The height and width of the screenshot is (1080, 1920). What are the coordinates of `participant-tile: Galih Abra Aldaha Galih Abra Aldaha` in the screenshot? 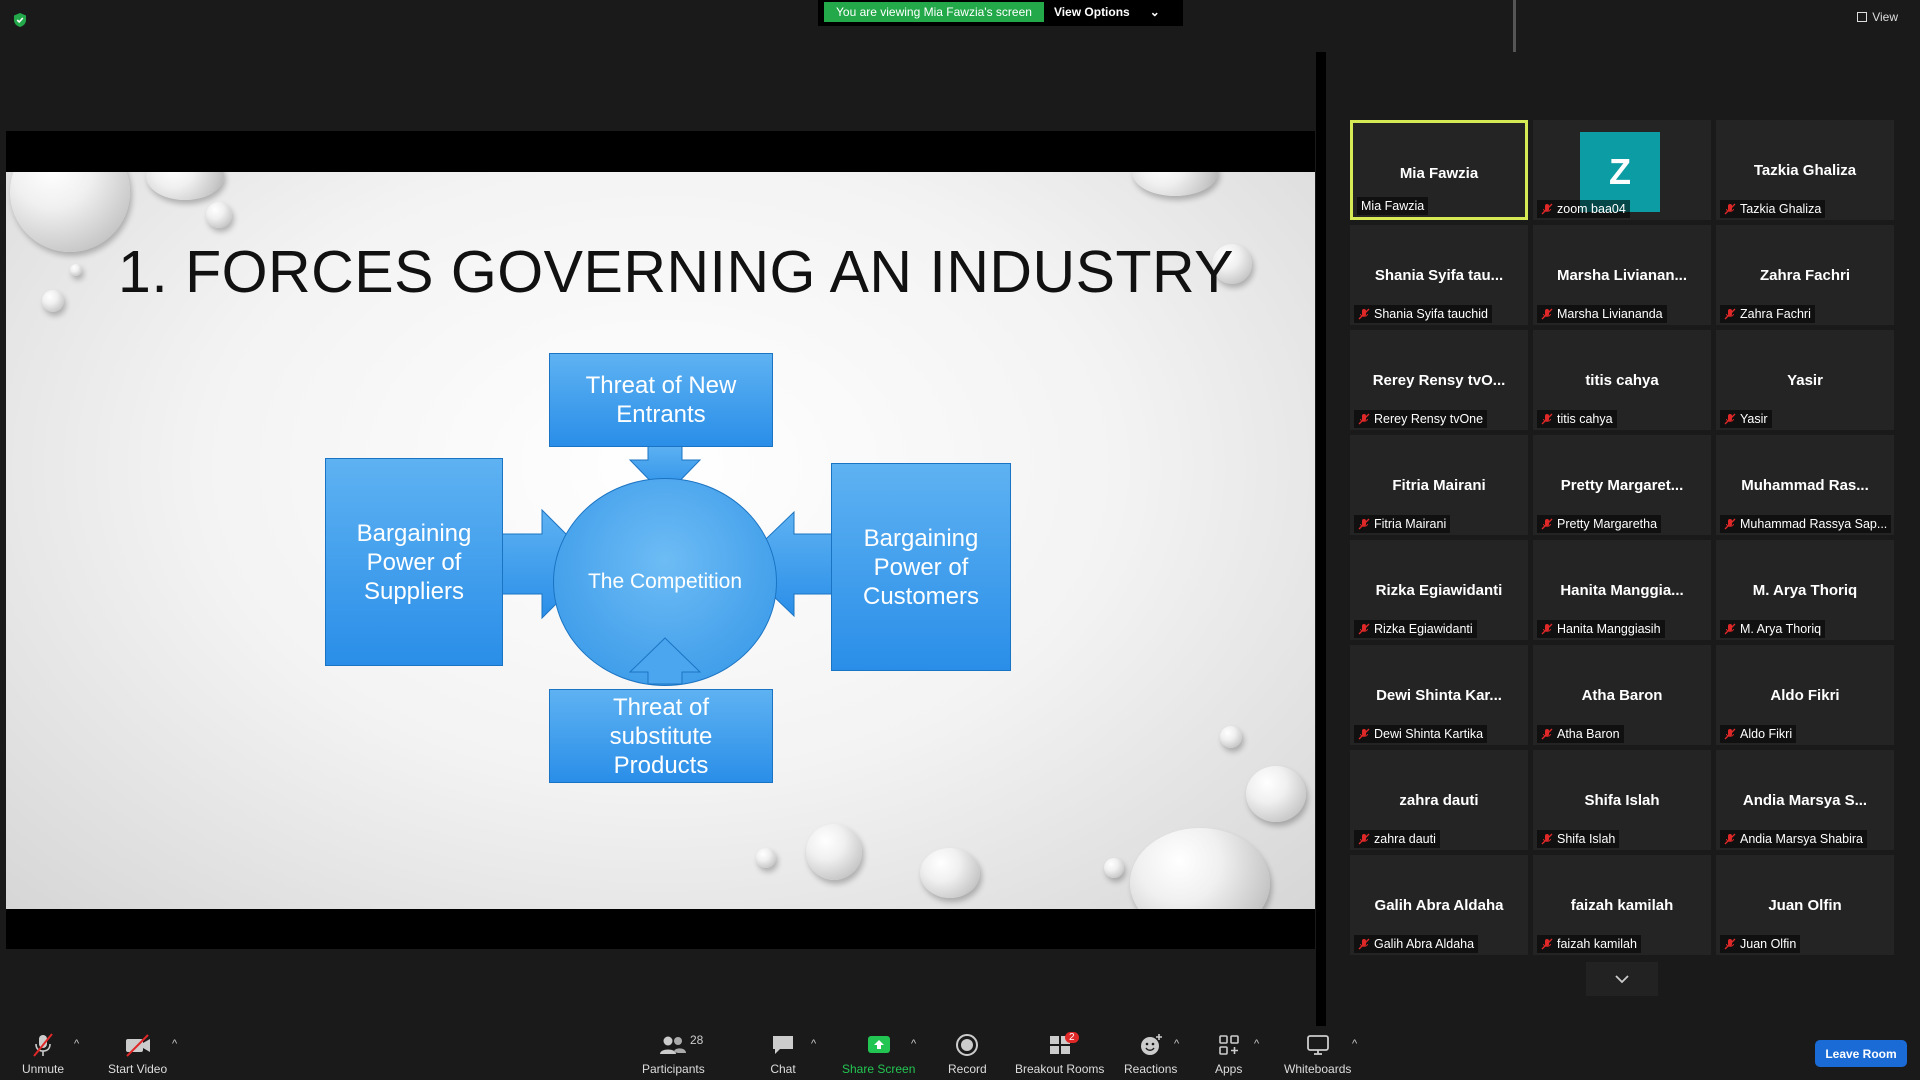 It's located at (1439, 905).